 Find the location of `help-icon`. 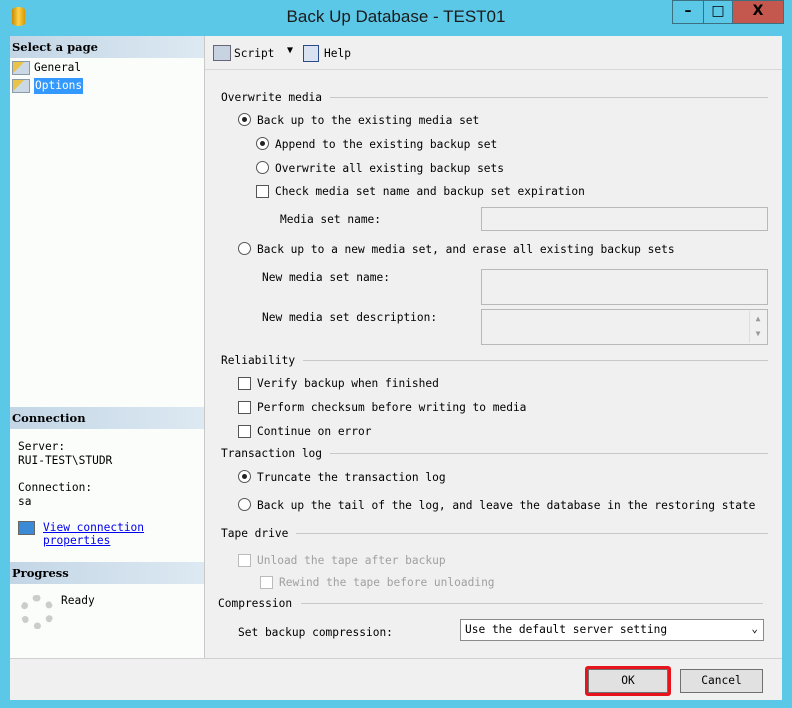

help-icon is located at coordinates (311, 53).